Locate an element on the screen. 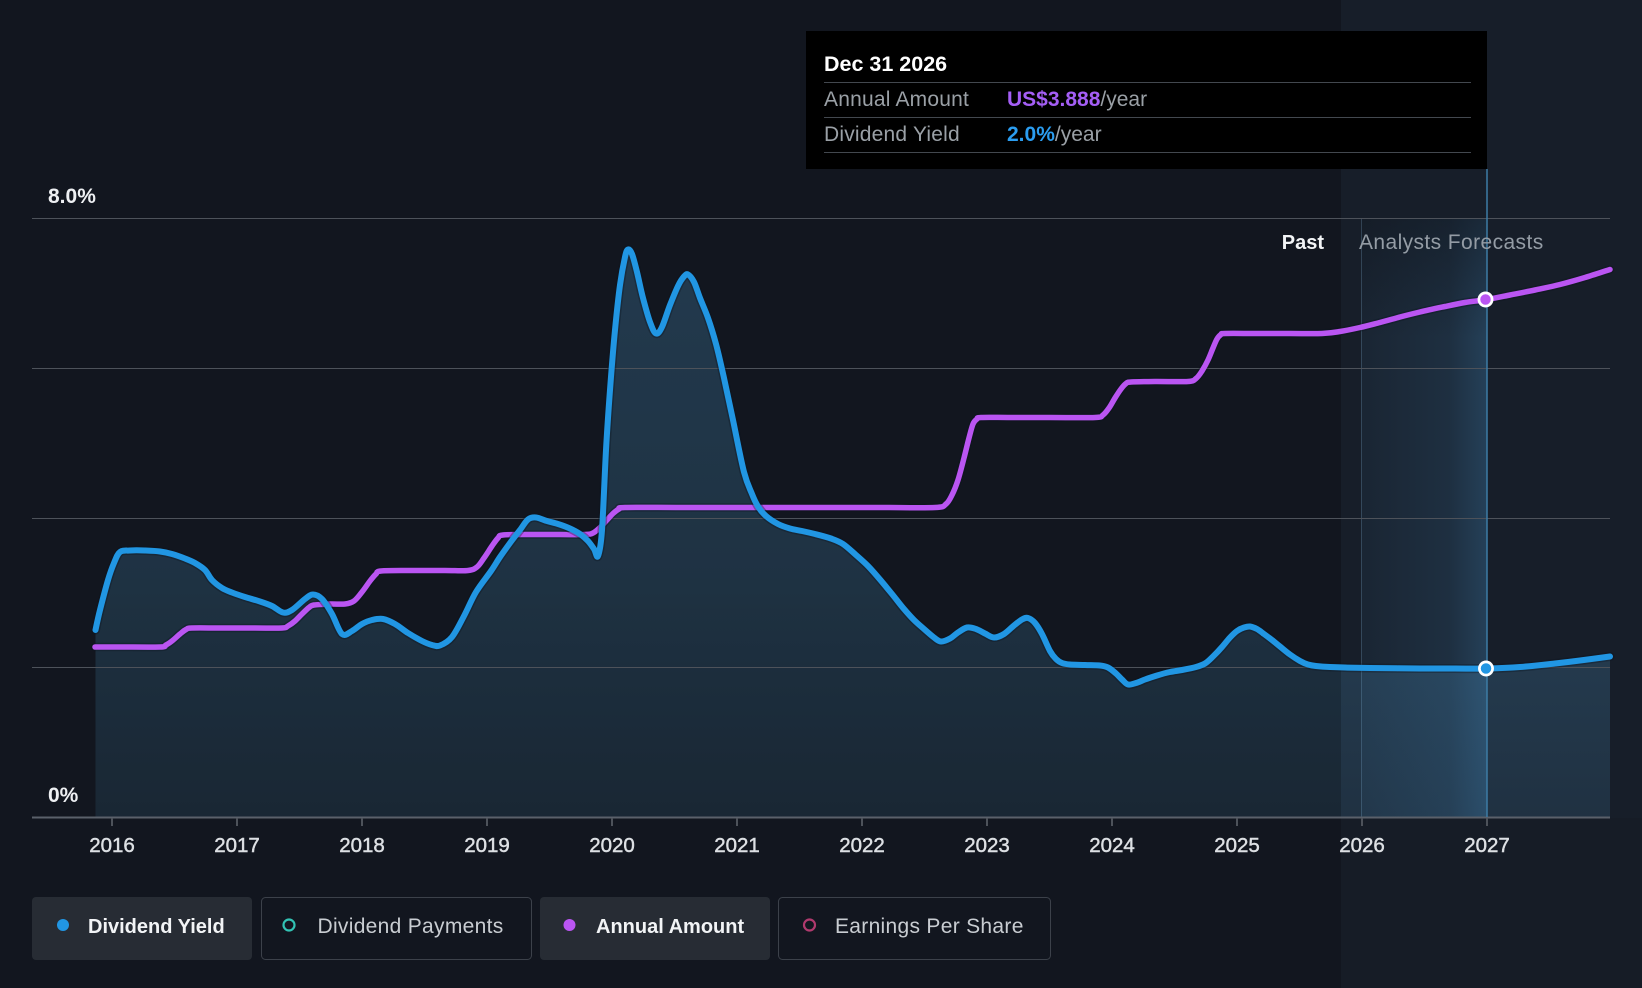  svg-text: 8.0% is located at coordinates (72, 196).